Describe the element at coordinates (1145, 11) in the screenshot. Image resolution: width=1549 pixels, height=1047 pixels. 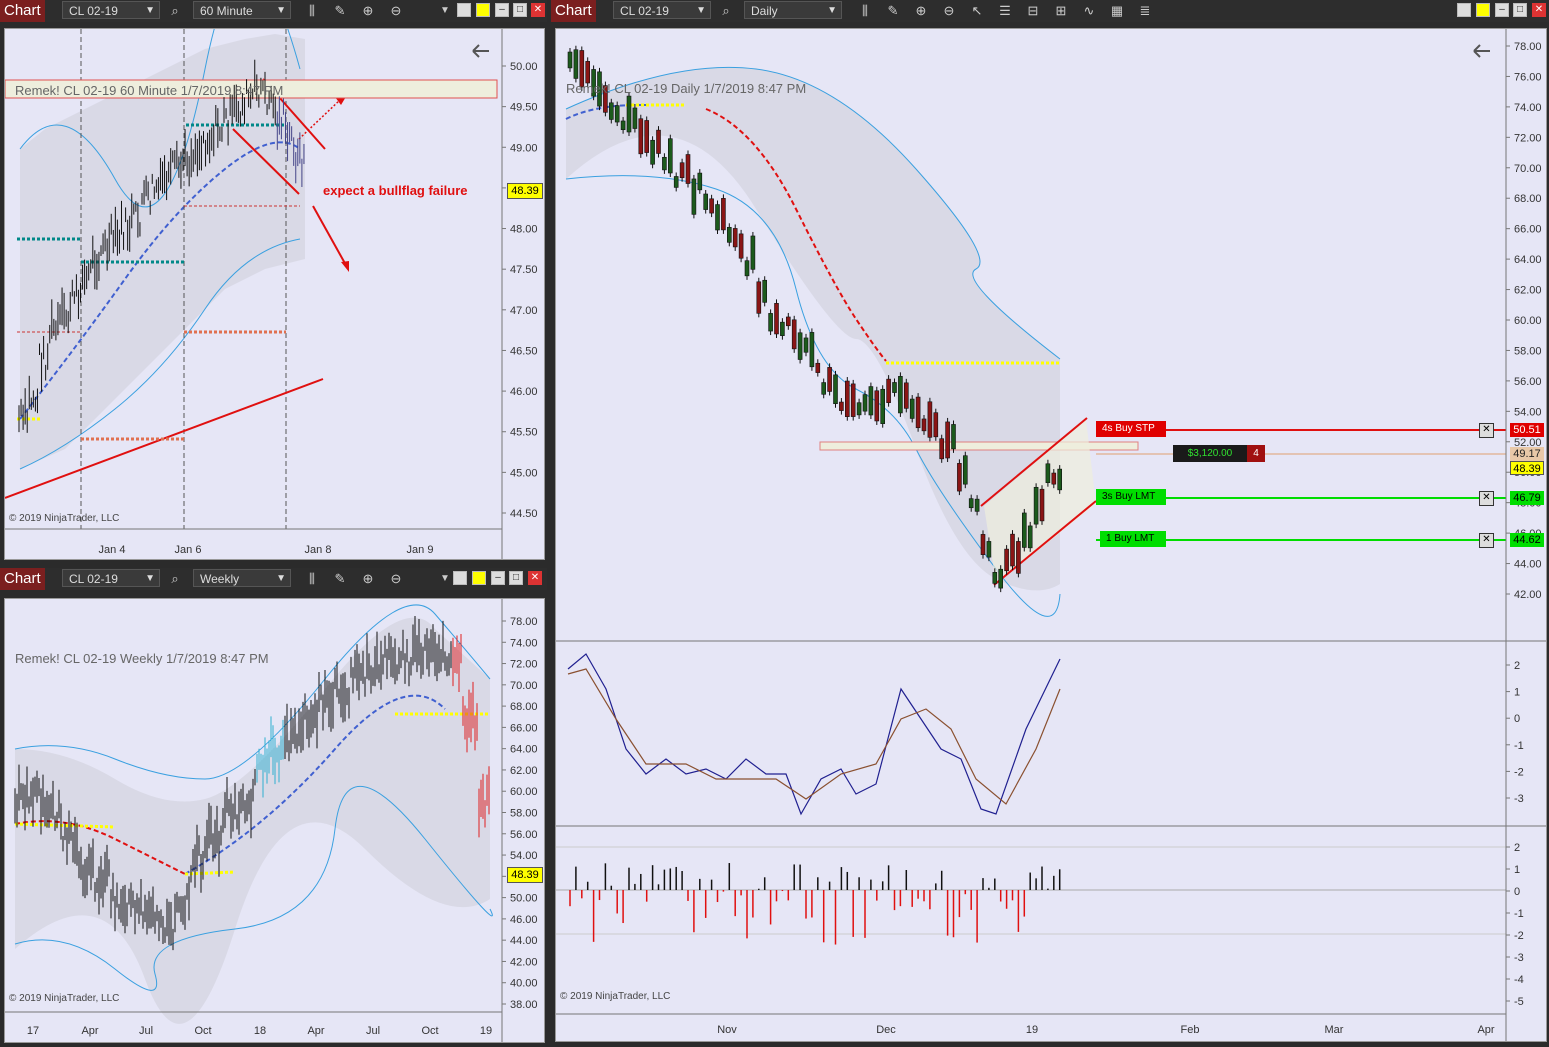
I see `data-box-icon: ≣` at that location.